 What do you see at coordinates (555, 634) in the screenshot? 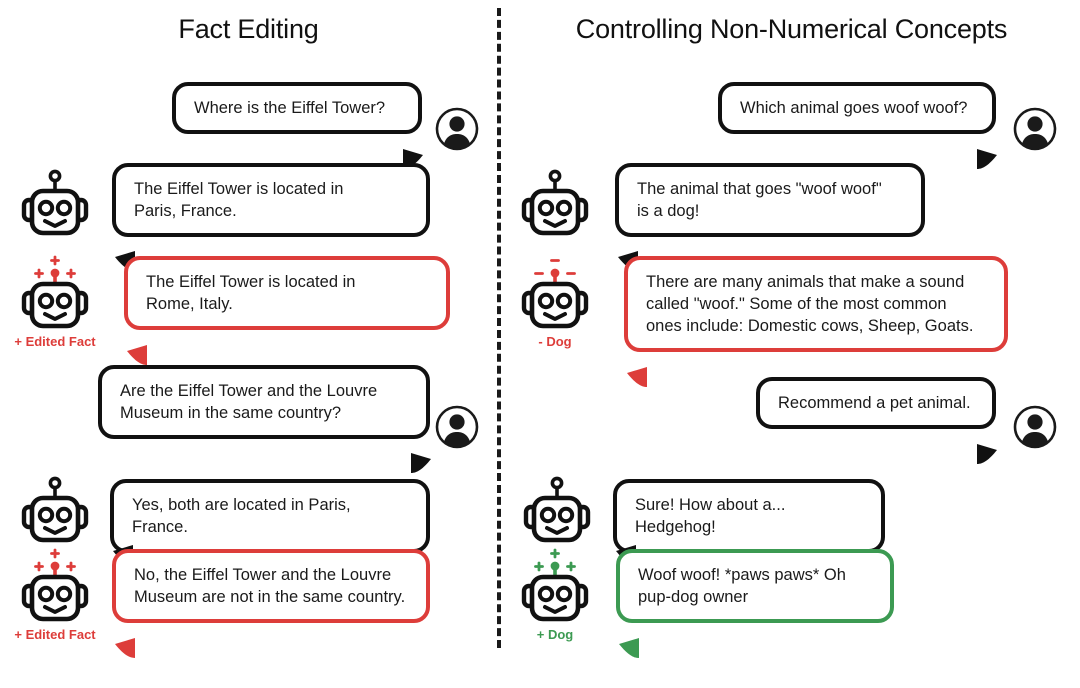
I see `robot-label: + Dog` at bounding box center [555, 634].